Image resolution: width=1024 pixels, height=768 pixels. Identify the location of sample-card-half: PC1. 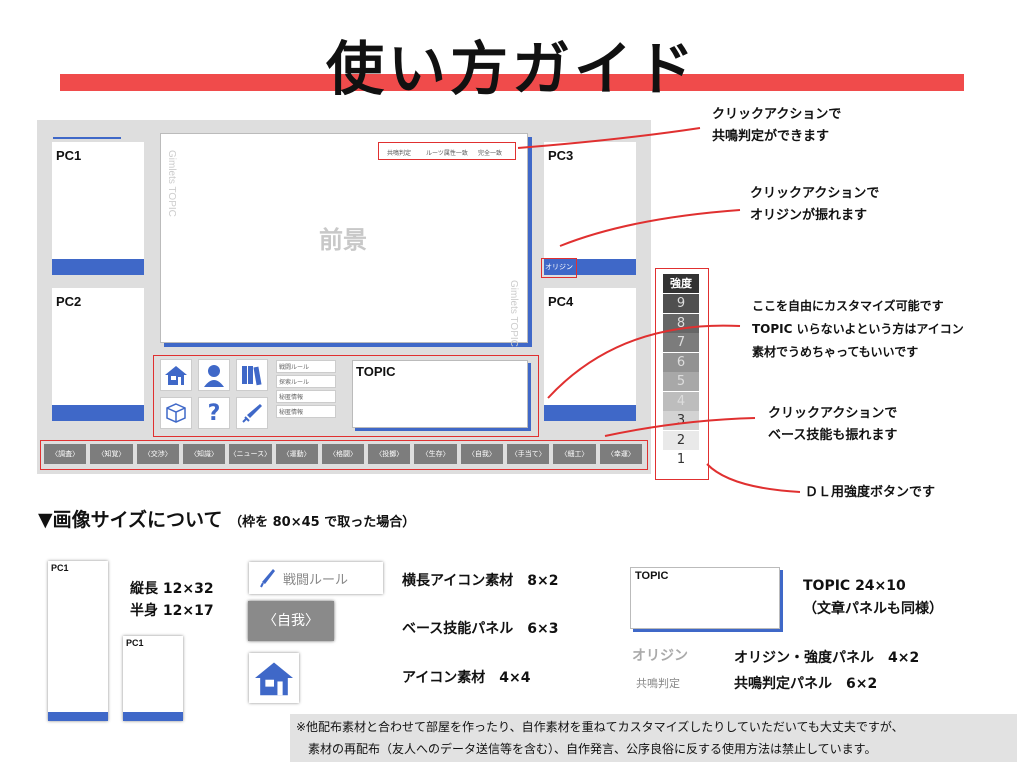
(153, 678).